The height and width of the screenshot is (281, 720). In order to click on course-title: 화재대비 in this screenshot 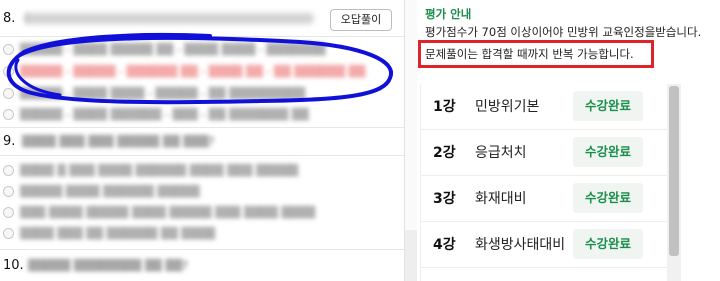, I will do `click(501, 199)`.